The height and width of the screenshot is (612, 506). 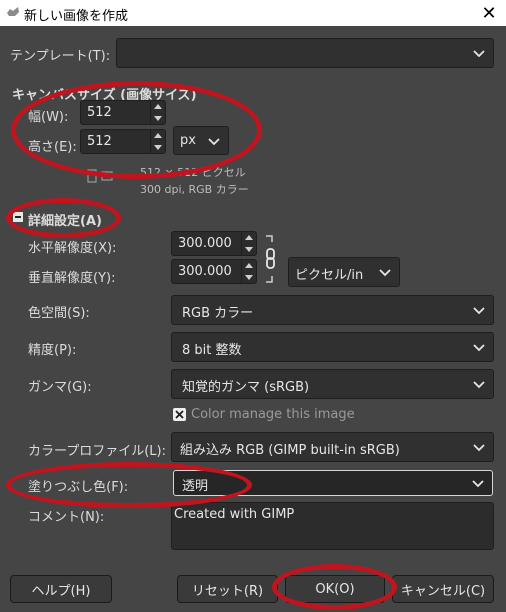 I want to click on collapse-icon, so click(x=18, y=217).